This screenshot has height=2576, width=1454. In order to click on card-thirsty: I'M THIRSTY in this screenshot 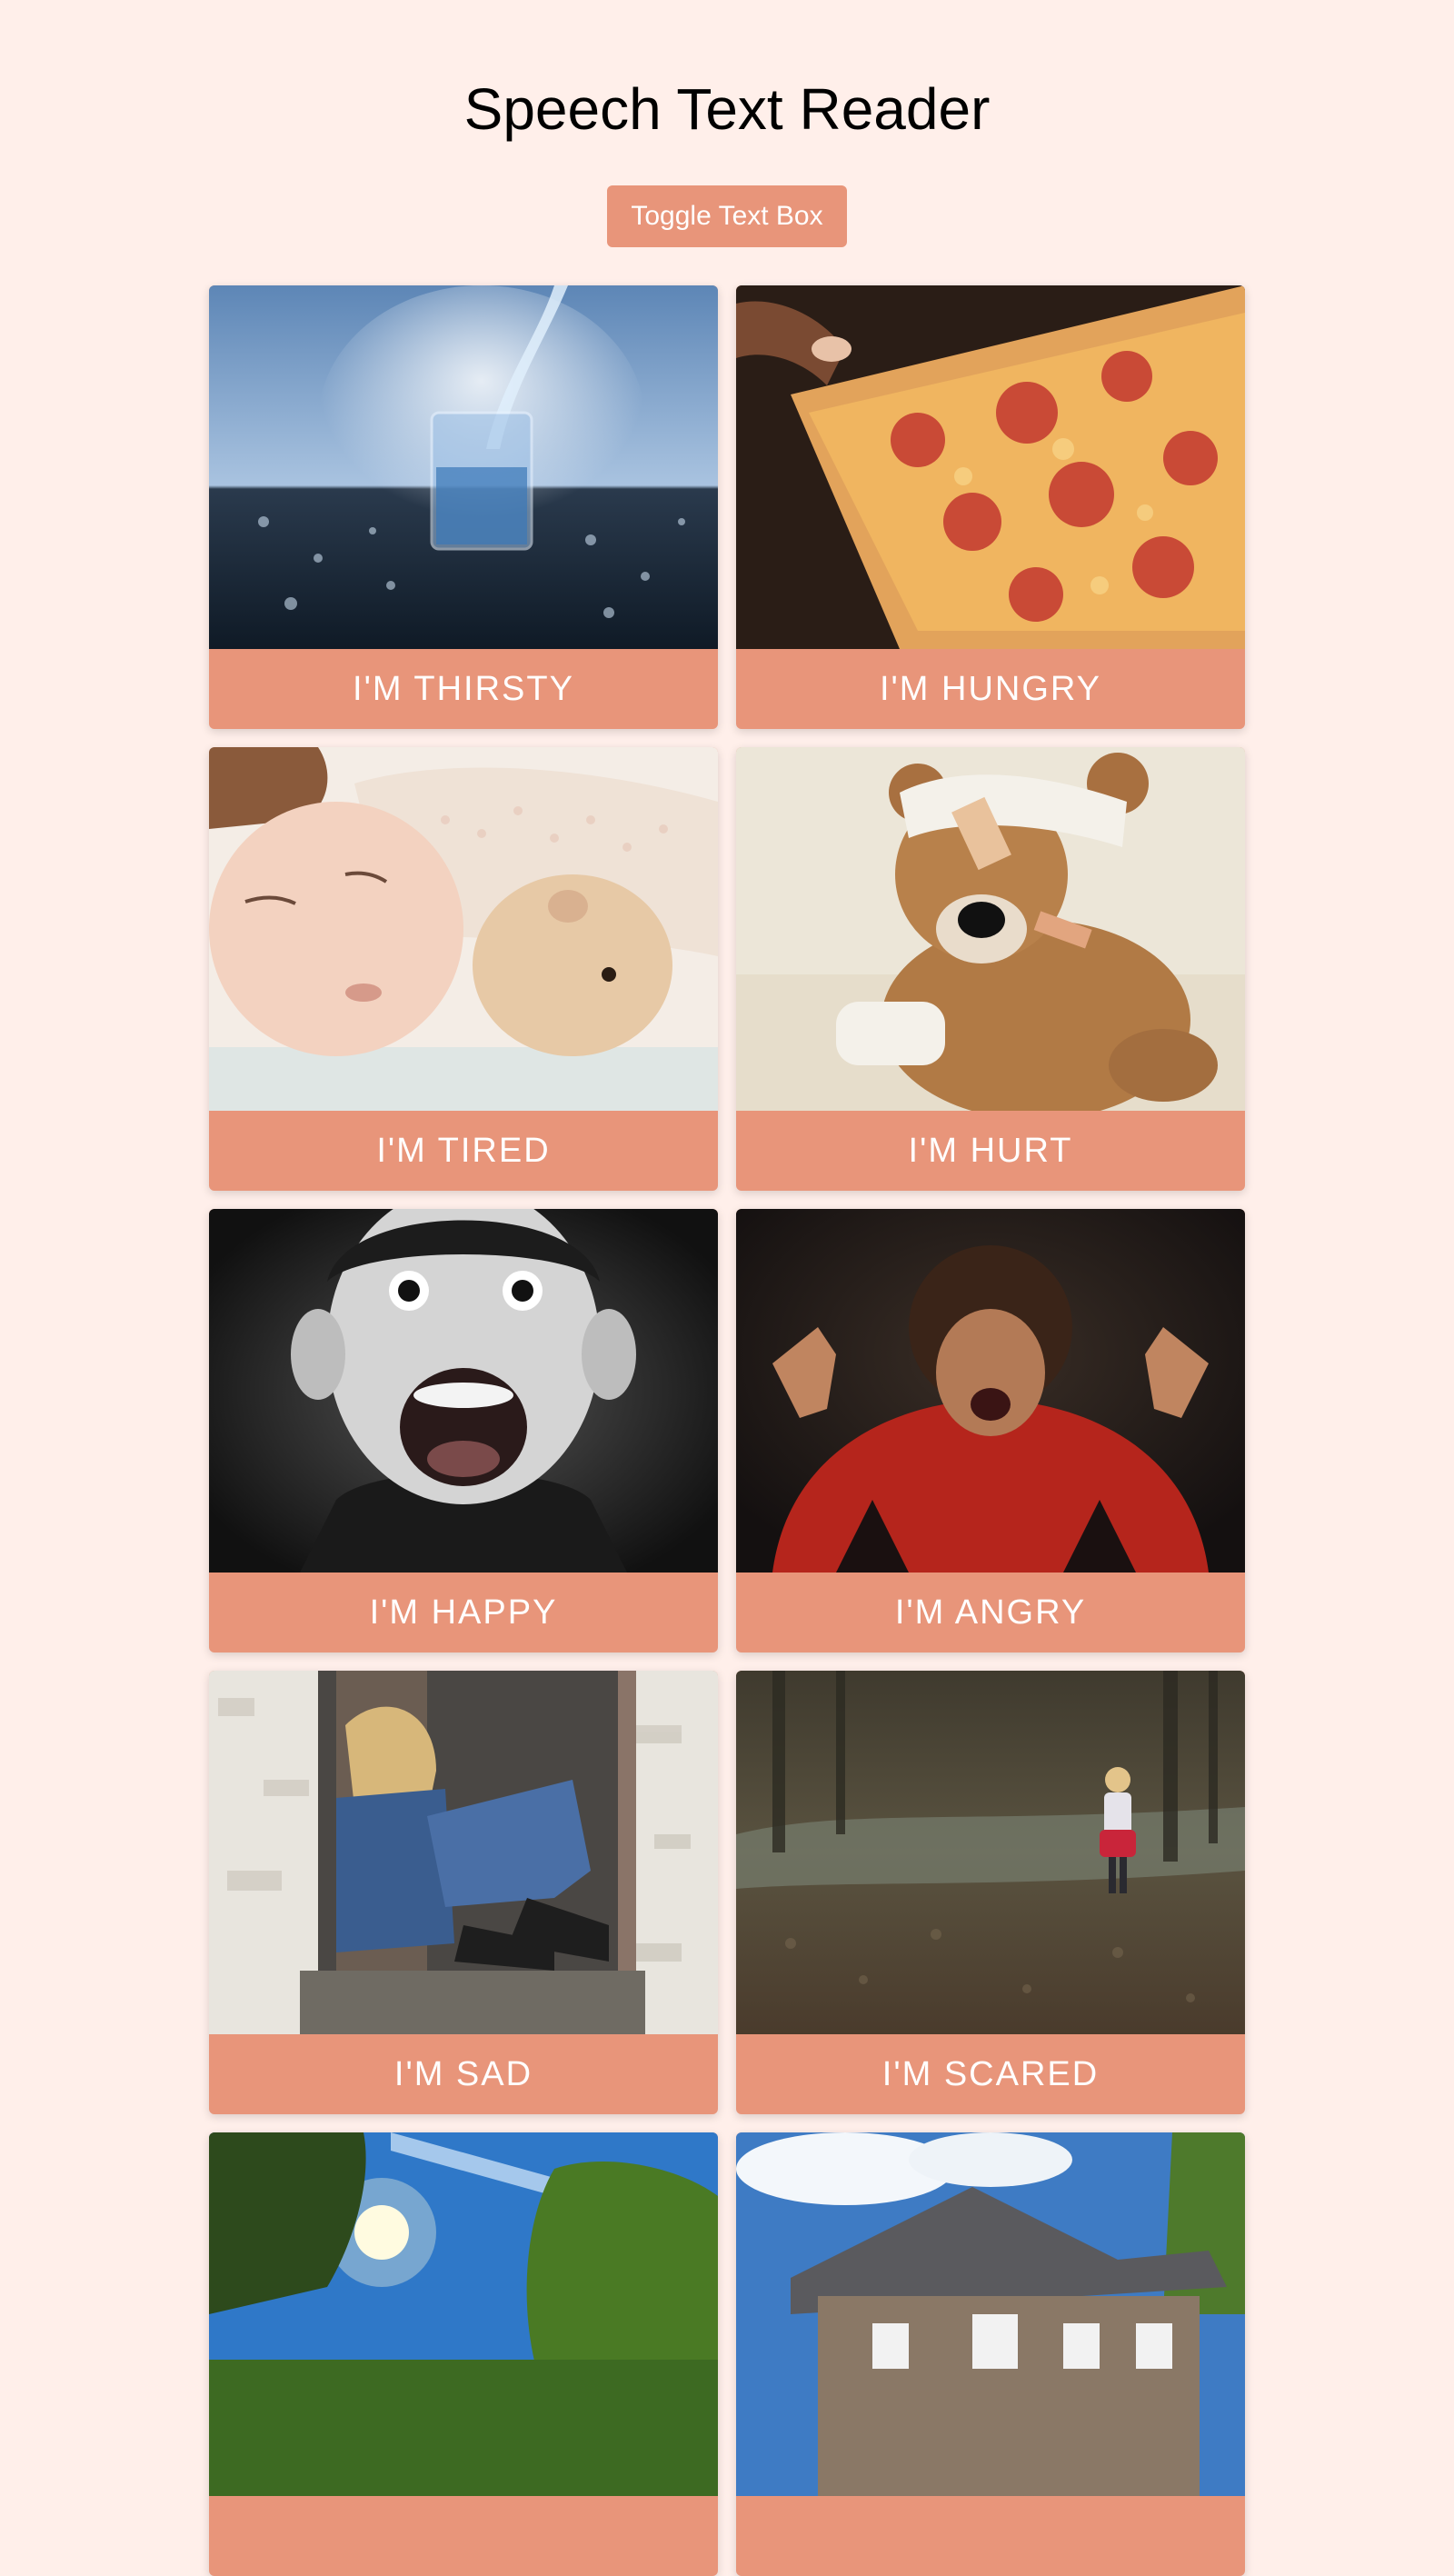, I will do `click(463, 507)`.